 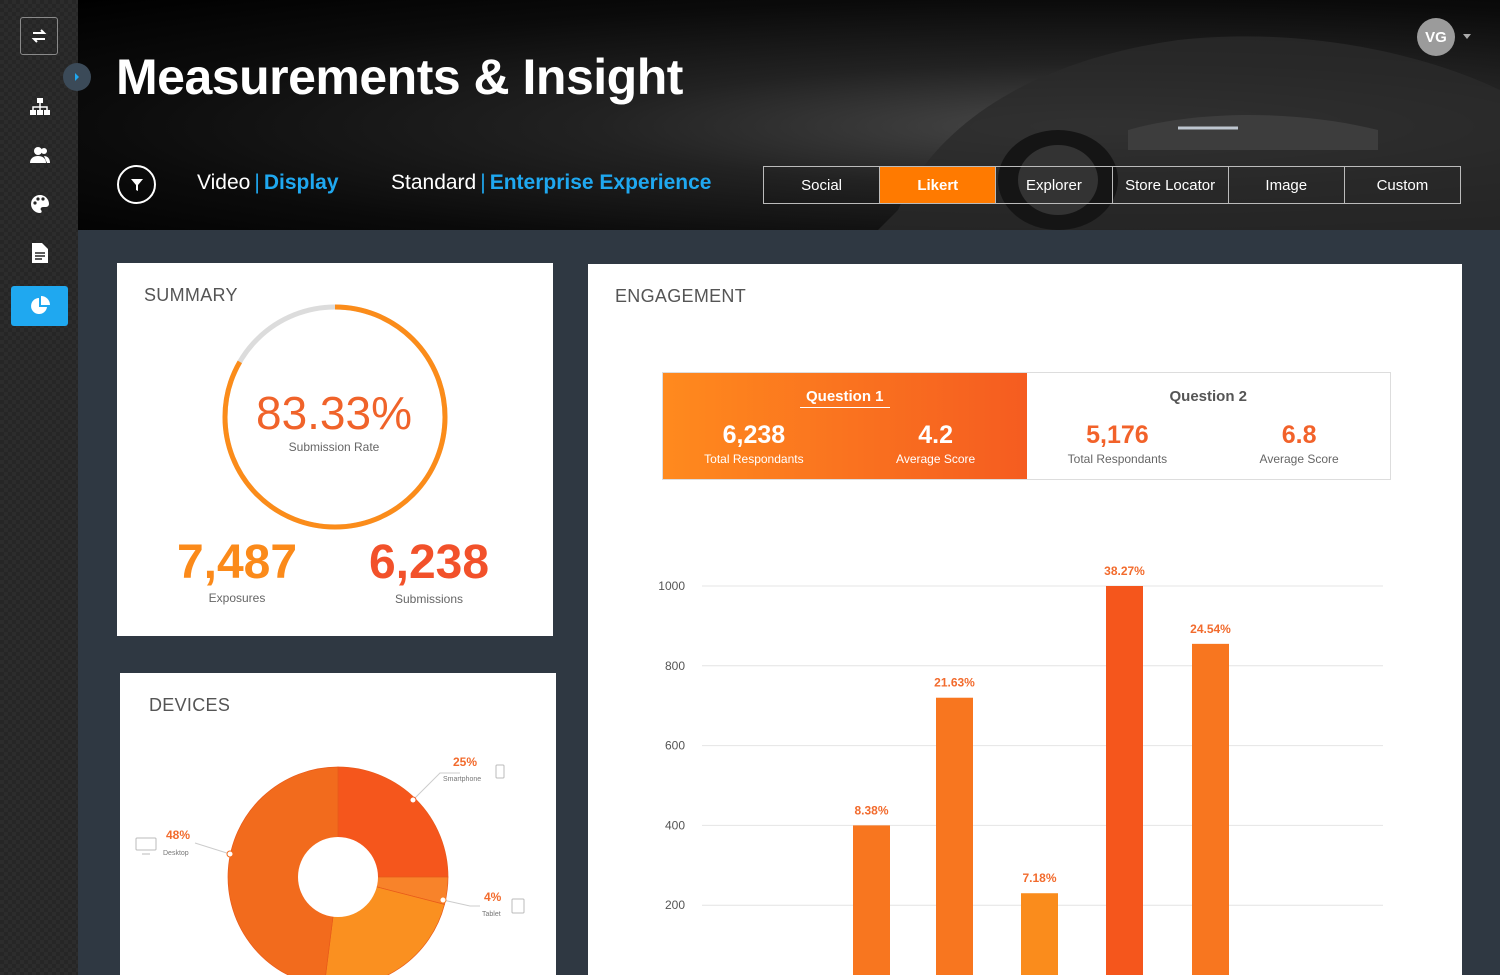 What do you see at coordinates (39, 253) in the screenshot?
I see `document-icon` at bounding box center [39, 253].